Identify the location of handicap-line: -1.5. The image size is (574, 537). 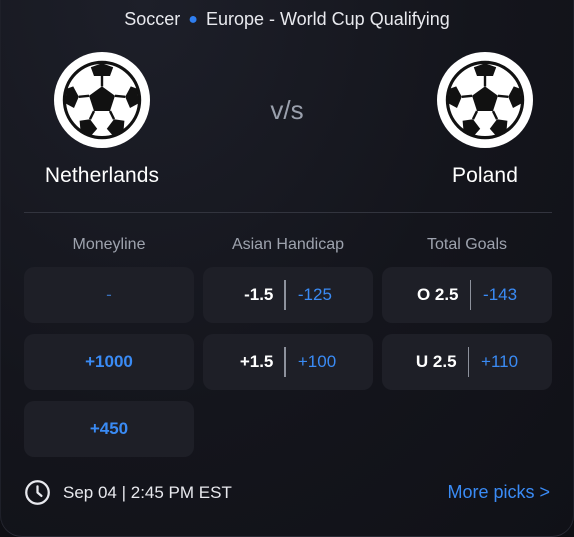
(259, 294).